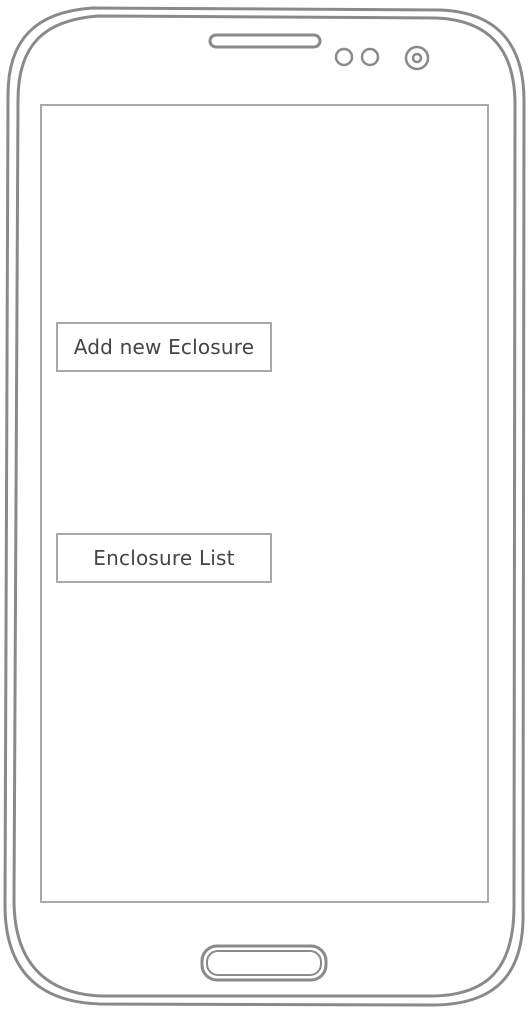  I want to click on camera-outer-ring, so click(417, 58).